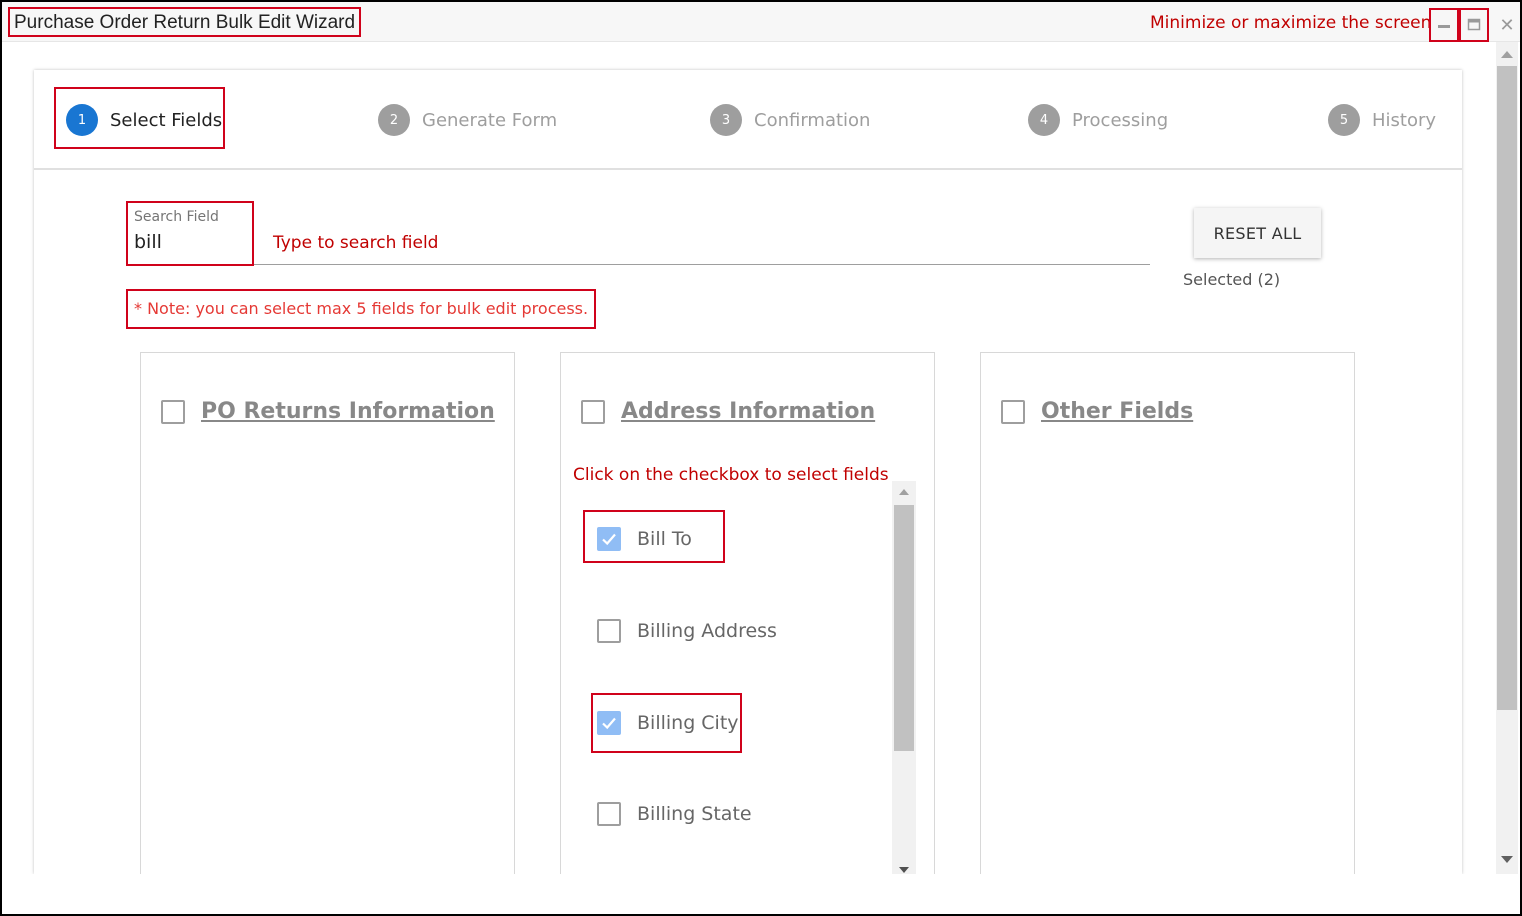  I want to click on annotation-highlight-bill-to, so click(654, 536).